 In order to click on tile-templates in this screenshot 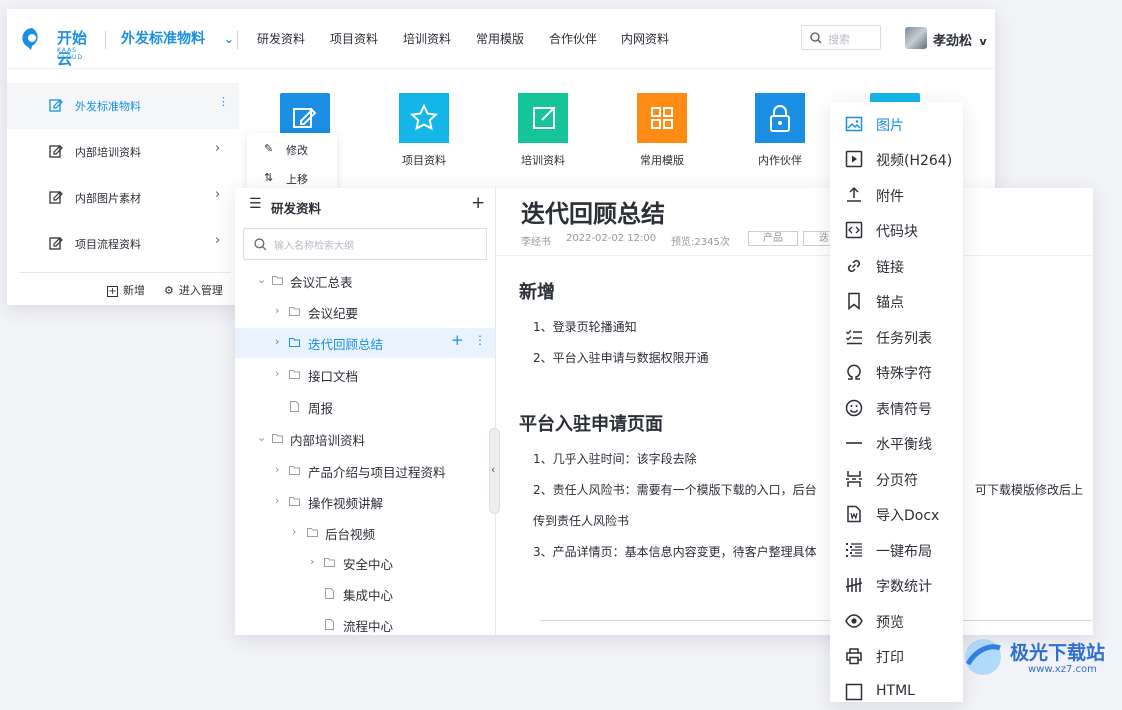, I will do `click(662, 118)`.